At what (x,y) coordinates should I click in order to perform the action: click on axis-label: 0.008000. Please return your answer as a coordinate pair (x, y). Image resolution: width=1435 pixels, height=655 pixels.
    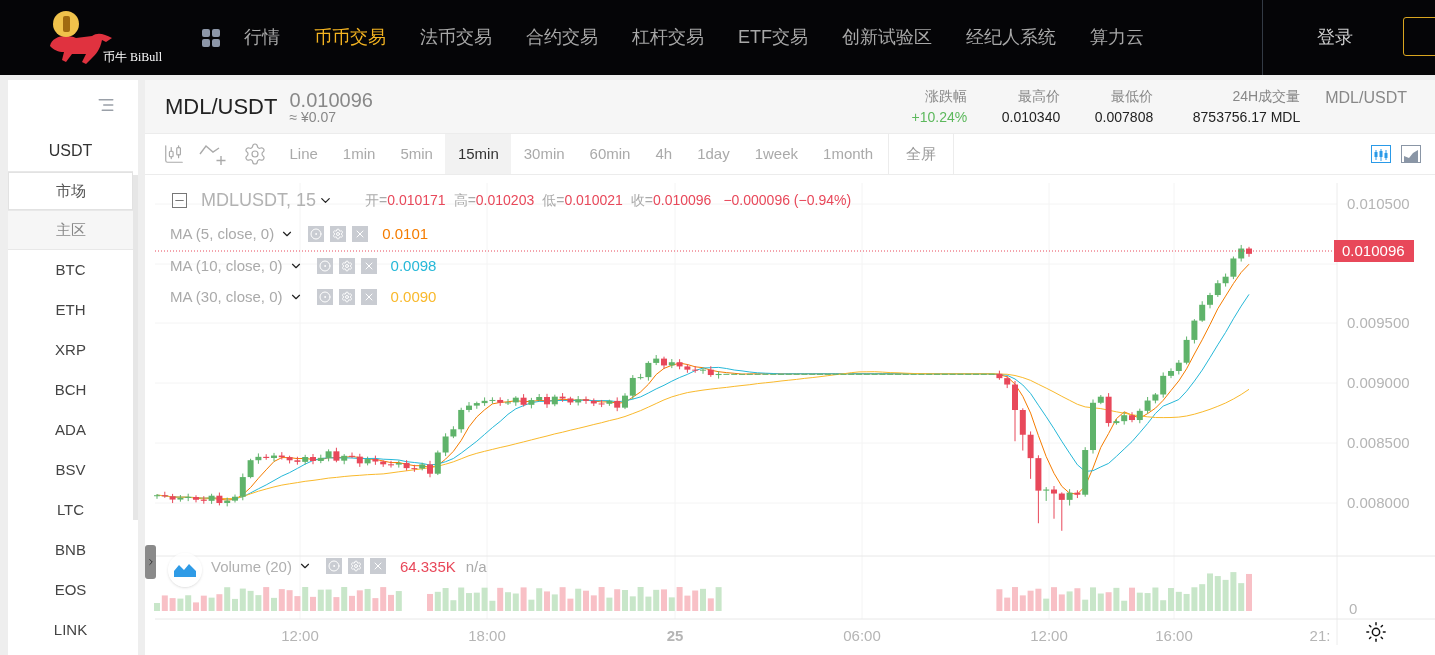
    Looking at the image, I should click on (1378, 502).